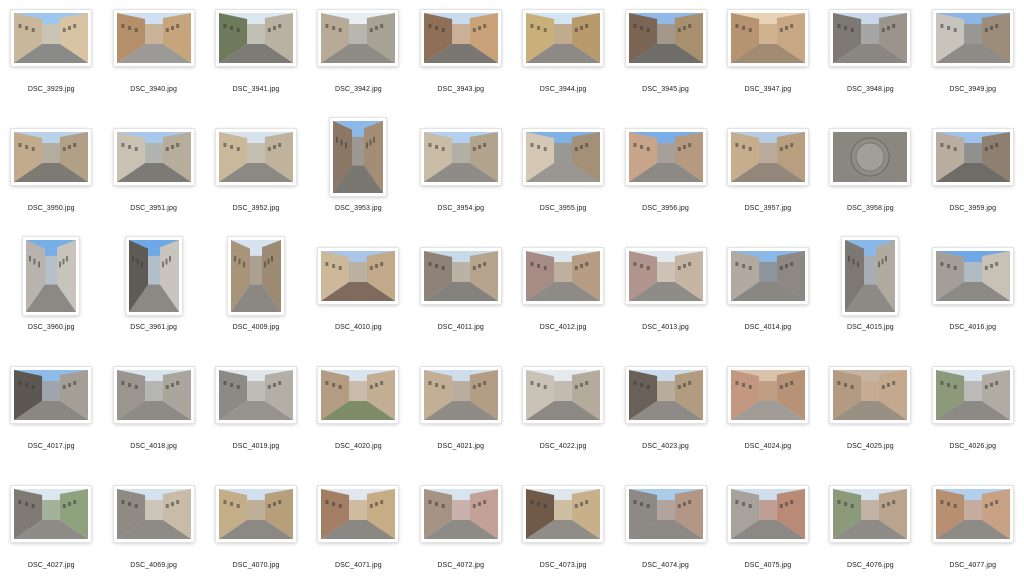 The width and height of the screenshot is (1024, 579). I want to click on file-item: DSC_4023.jpg, so click(665, 416).